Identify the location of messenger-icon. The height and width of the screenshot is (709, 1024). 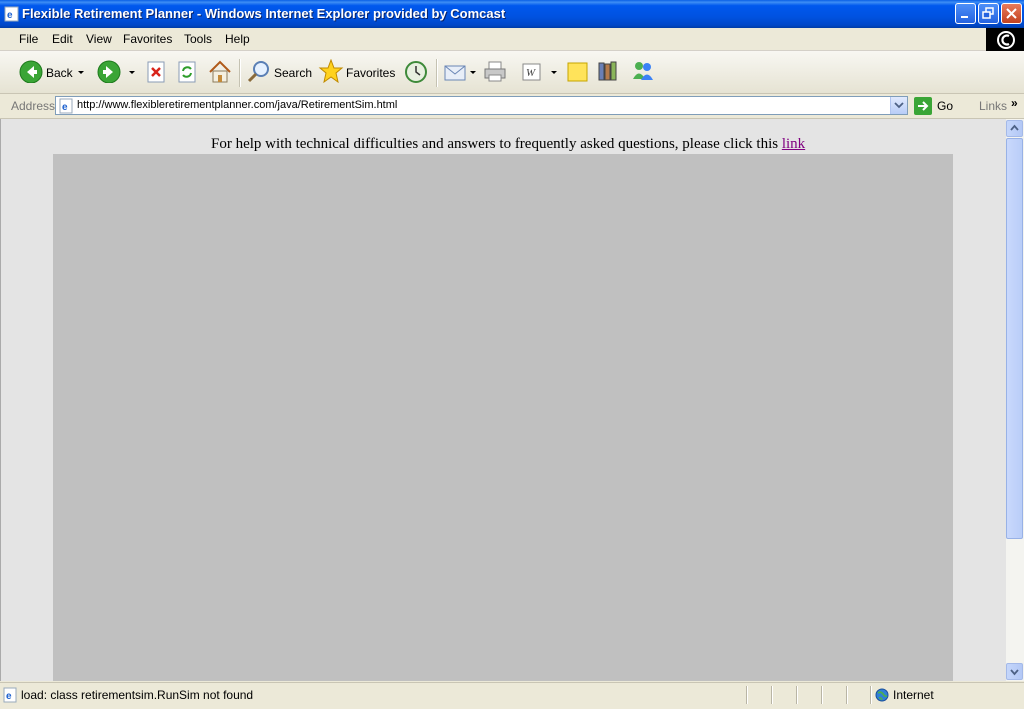
(643, 71).